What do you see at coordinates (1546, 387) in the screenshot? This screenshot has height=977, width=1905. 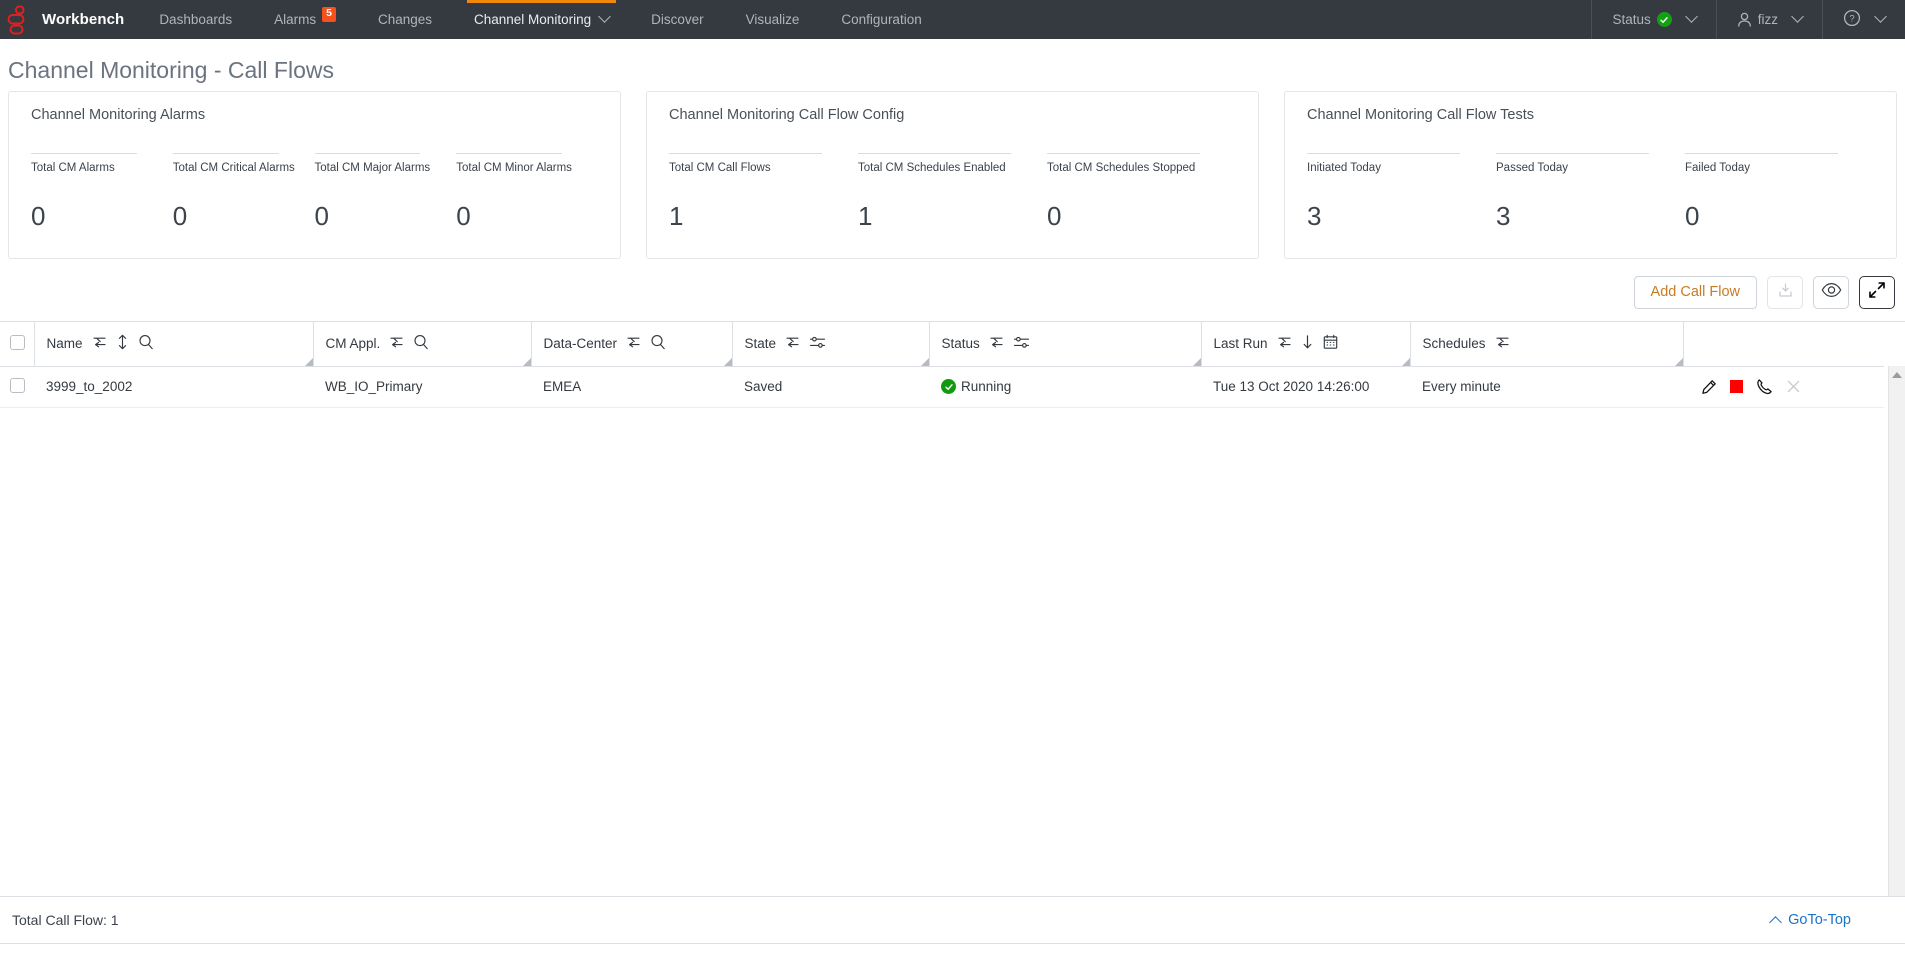 I see `cell-schedules: Every minute` at bounding box center [1546, 387].